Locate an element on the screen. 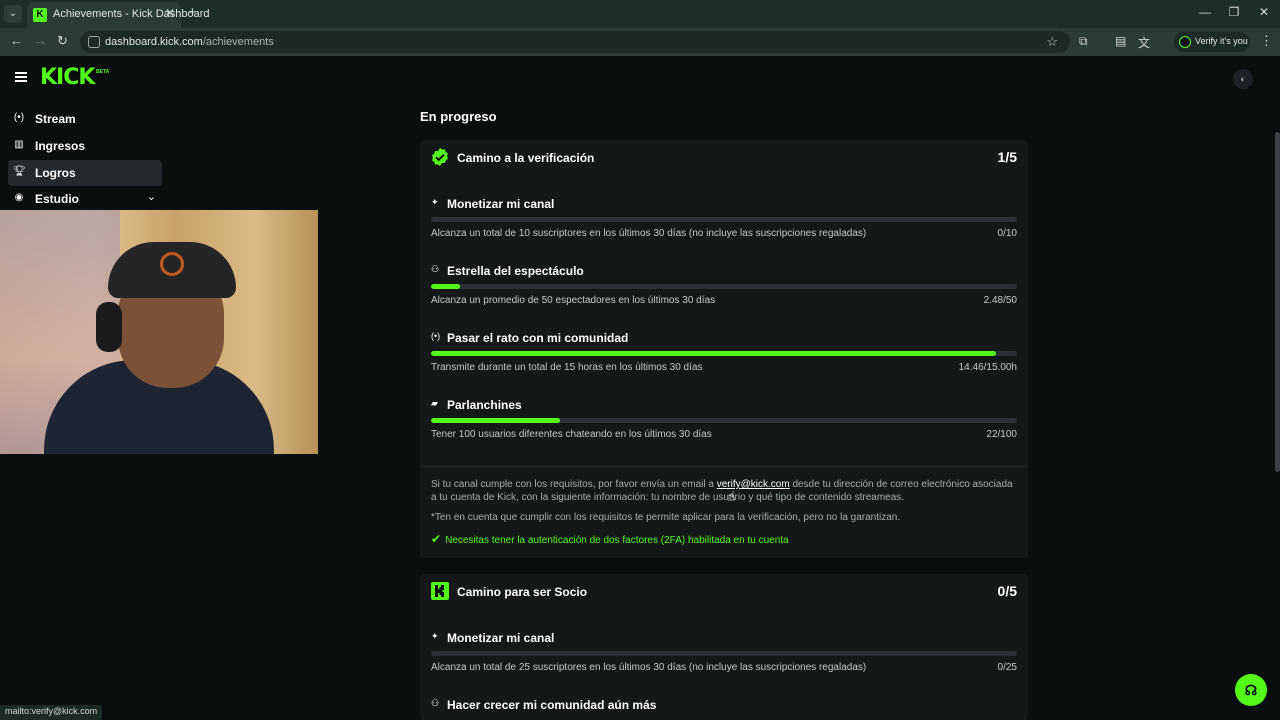 The height and width of the screenshot is (720, 1280). cap-logo is located at coordinates (172, 264).